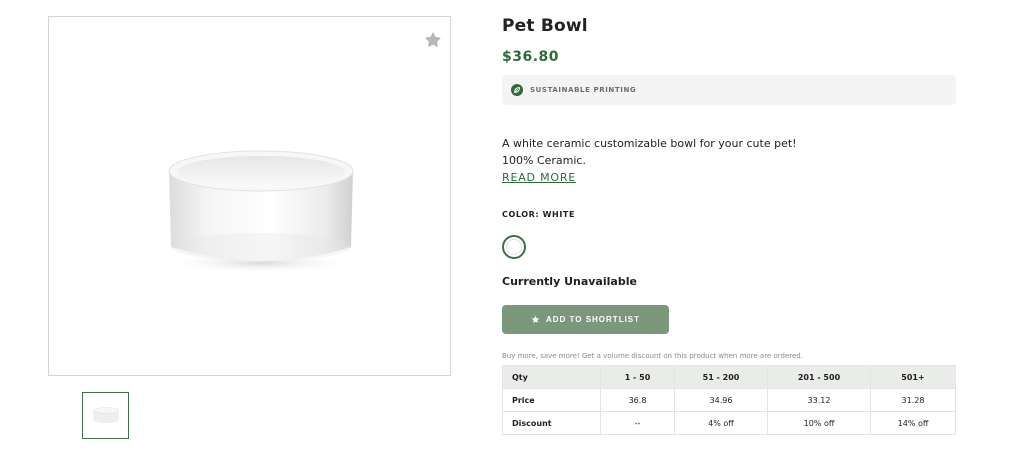 This screenshot has width=1024, height=451. Describe the element at coordinates (105, 415) in the screenshot. I see `thumbnail-image` at that location.